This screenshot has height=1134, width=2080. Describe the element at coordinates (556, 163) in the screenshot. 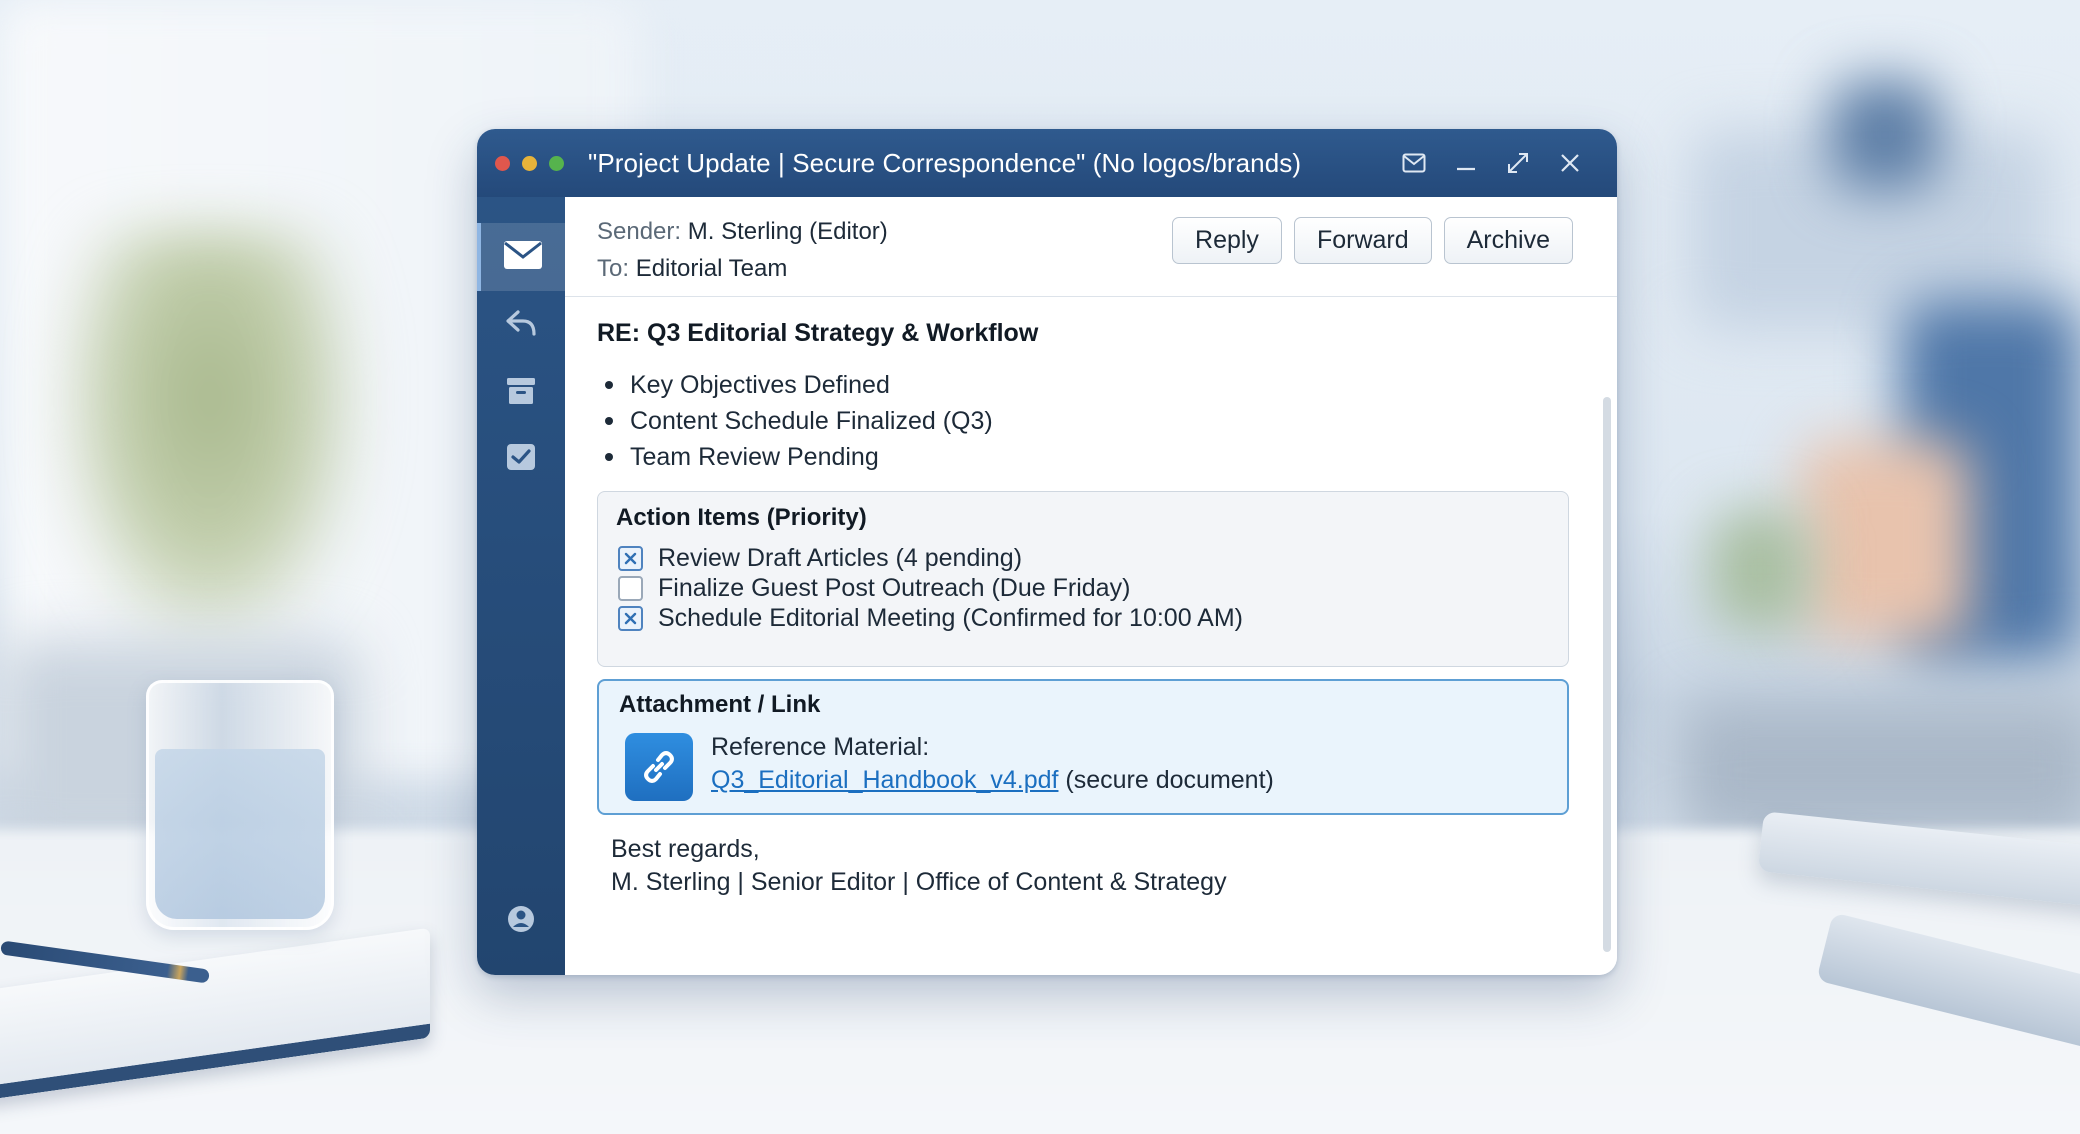

I see `zoom-dot-button` at that location.